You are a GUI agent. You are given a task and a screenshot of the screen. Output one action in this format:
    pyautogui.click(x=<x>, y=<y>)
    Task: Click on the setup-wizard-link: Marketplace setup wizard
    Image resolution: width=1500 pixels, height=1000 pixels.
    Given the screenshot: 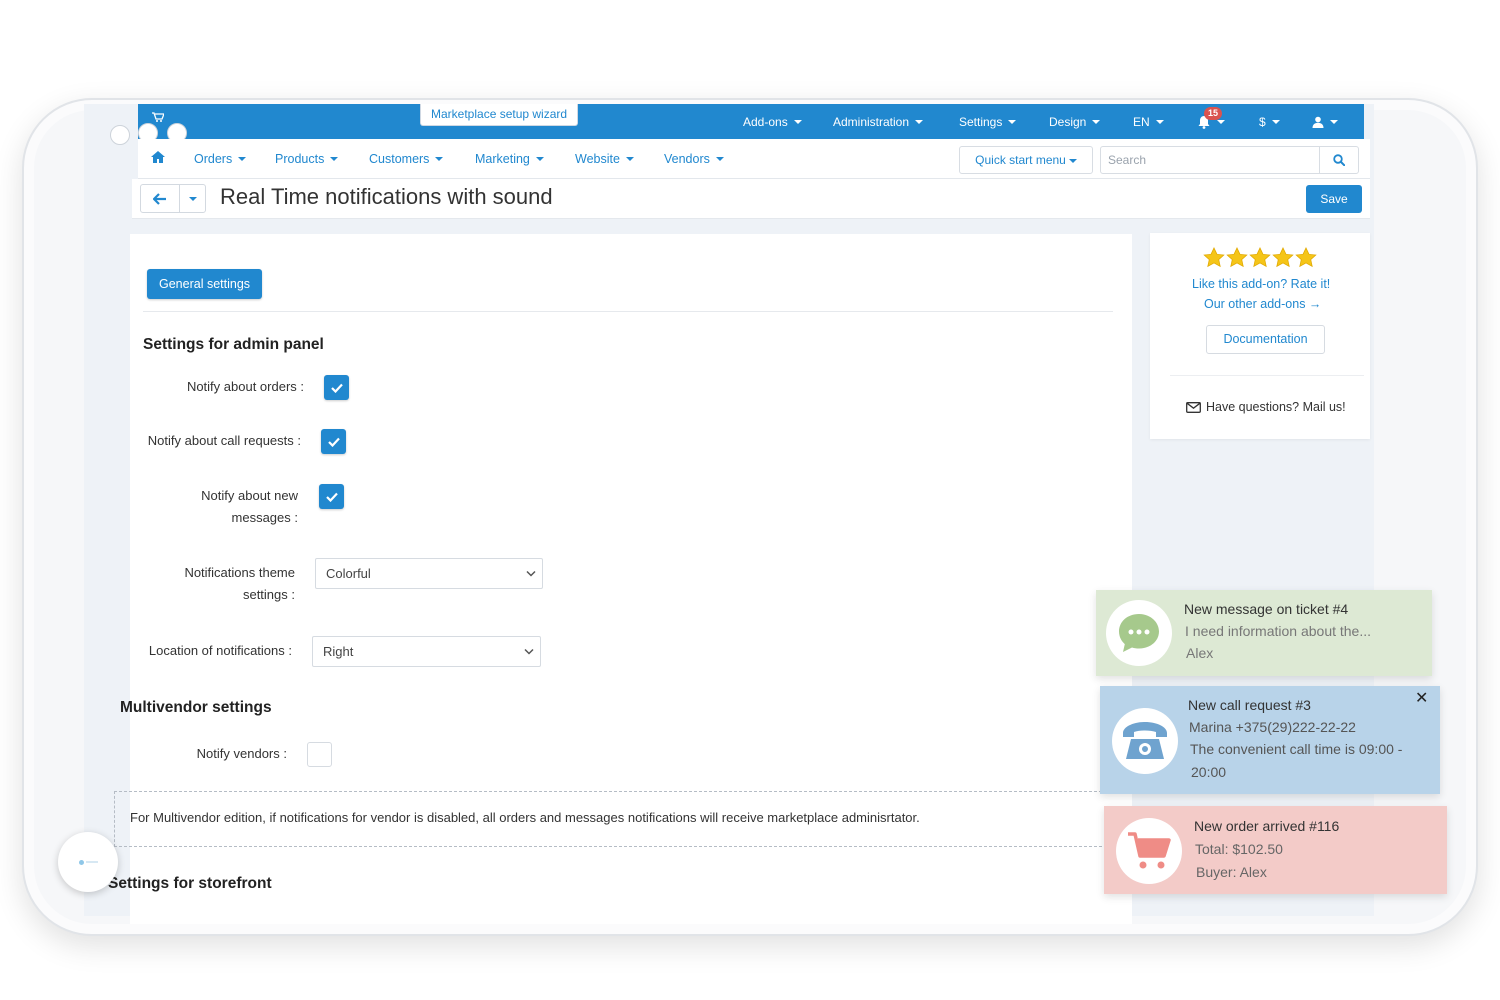 What is the action you would take?
    pyautogui.click(x=499, y=115)
    